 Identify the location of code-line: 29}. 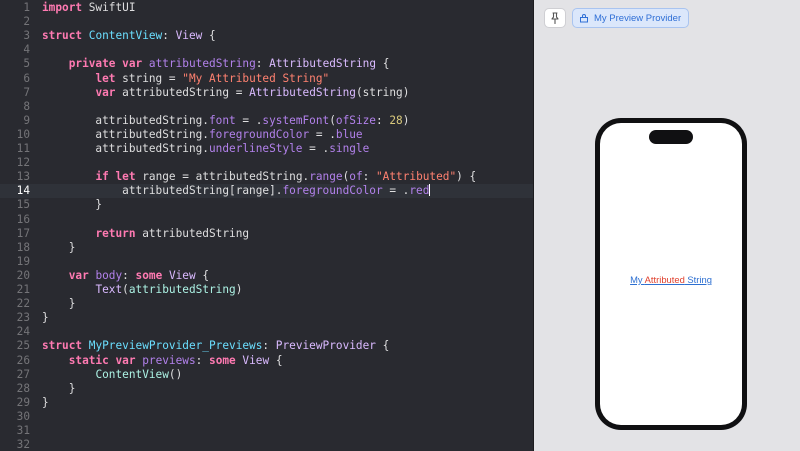
(266, 403).